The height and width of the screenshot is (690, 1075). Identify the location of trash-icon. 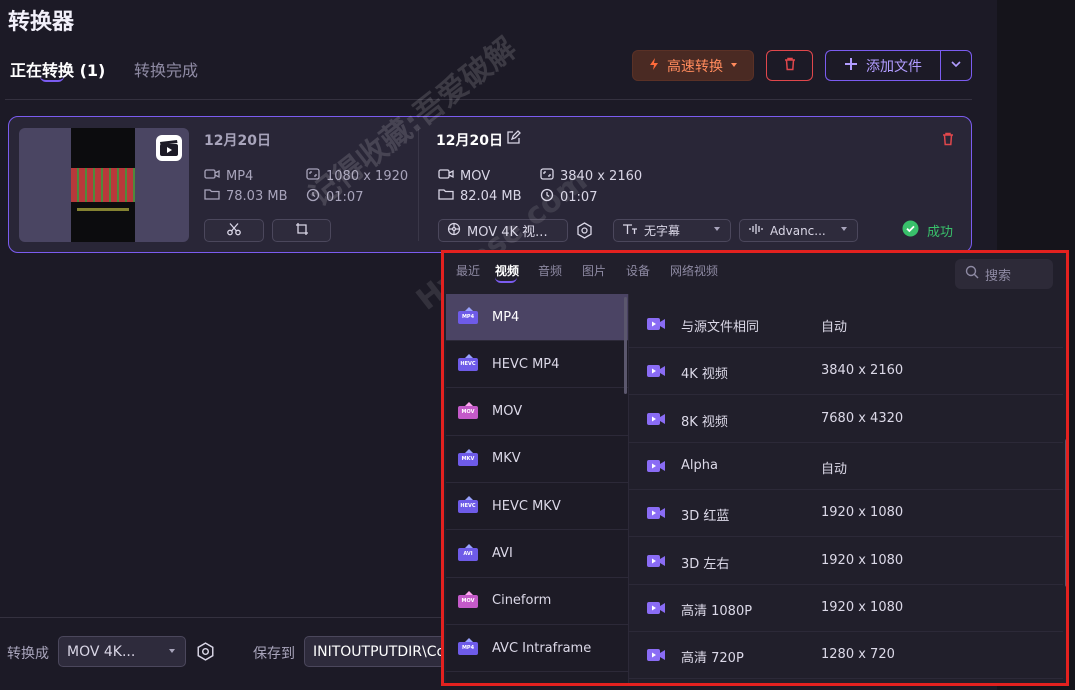
(790, 66).